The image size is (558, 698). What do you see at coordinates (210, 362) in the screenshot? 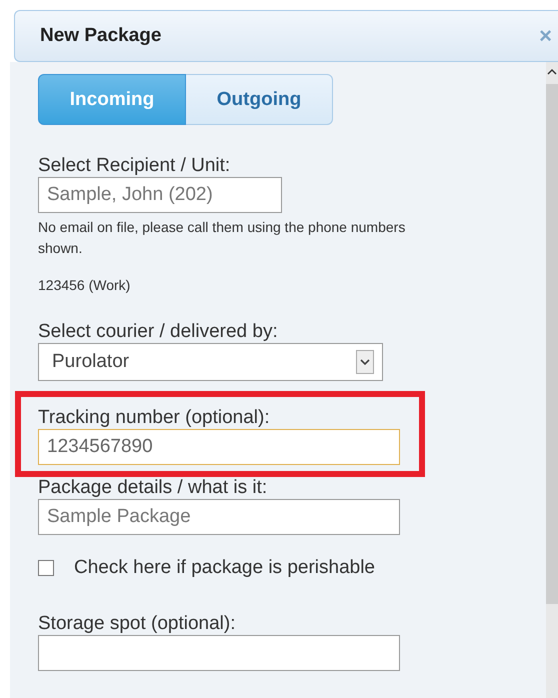
I see `courier-select: Purolator` at bounding box center [210, 362].